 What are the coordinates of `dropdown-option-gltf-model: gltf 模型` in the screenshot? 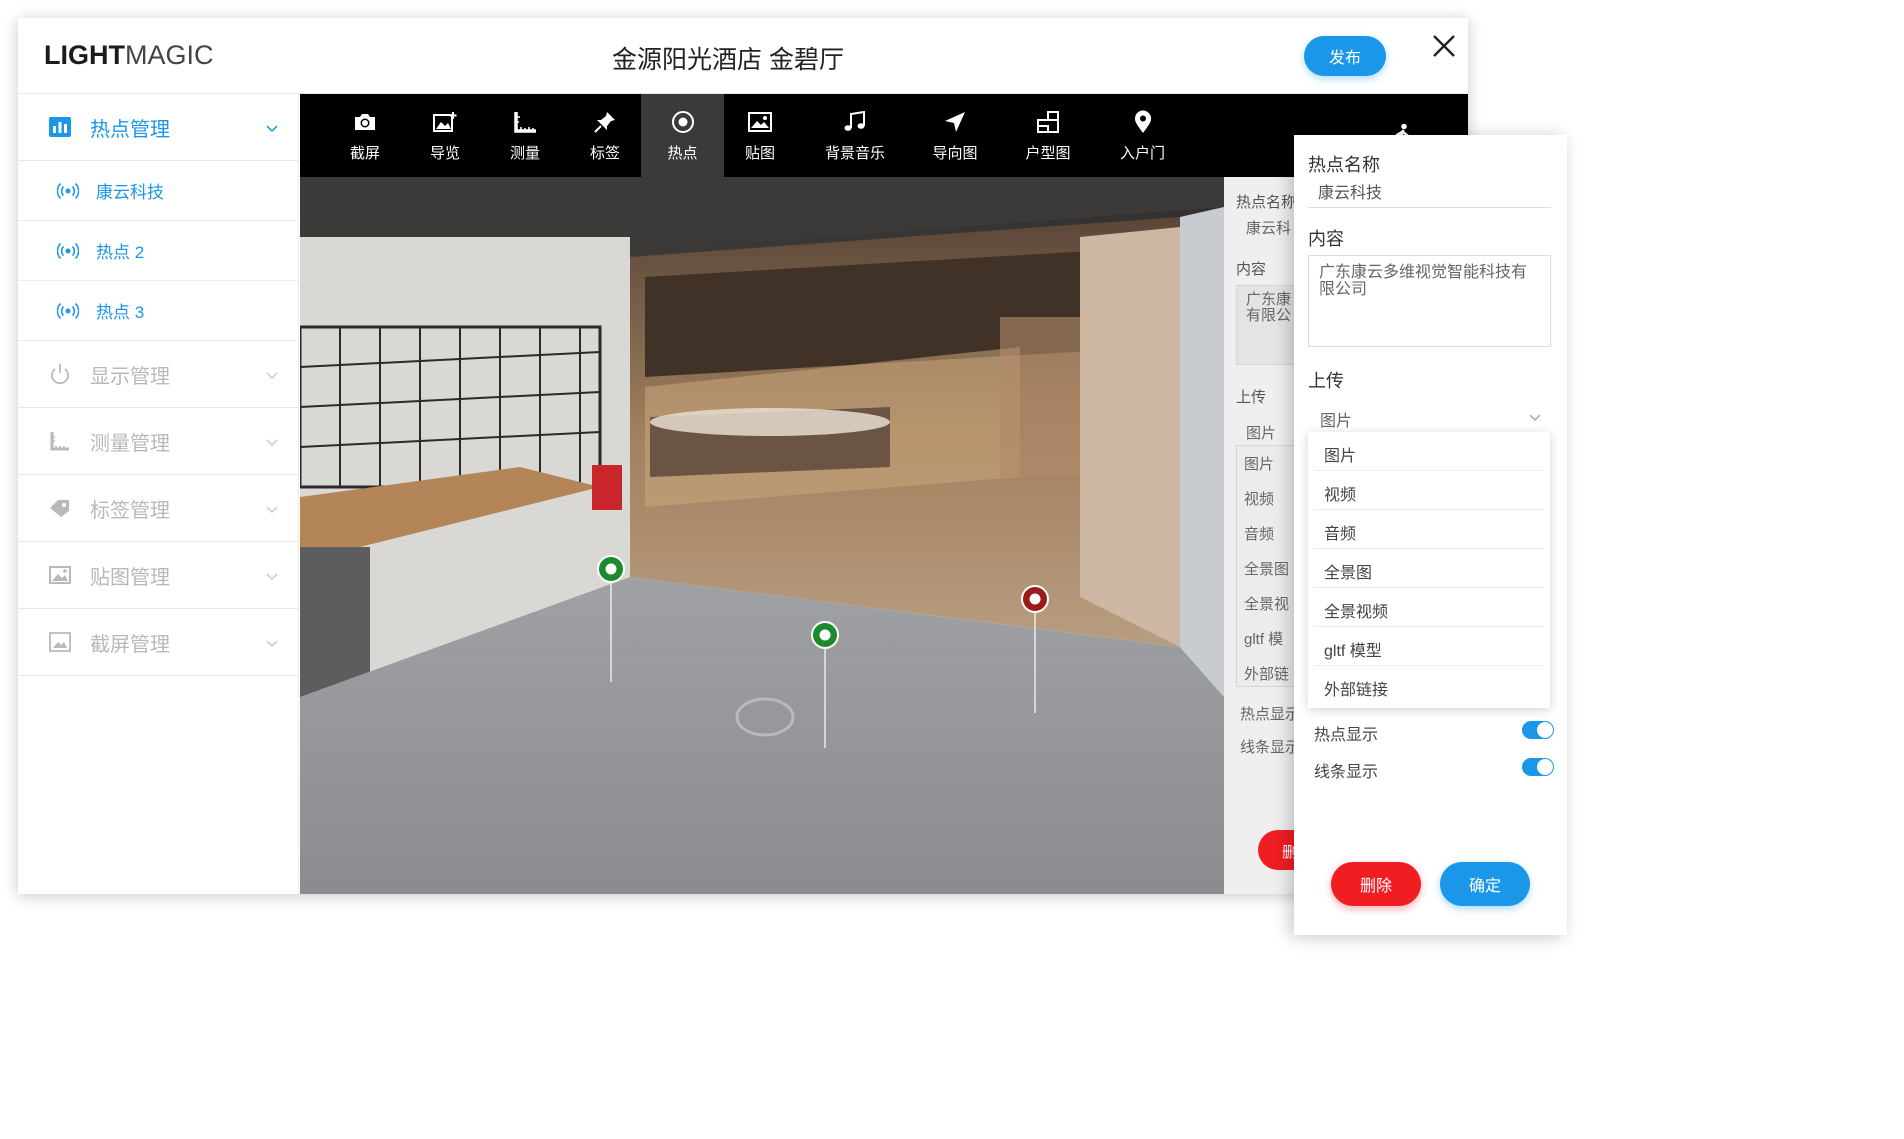 It's located at (1429, 646).